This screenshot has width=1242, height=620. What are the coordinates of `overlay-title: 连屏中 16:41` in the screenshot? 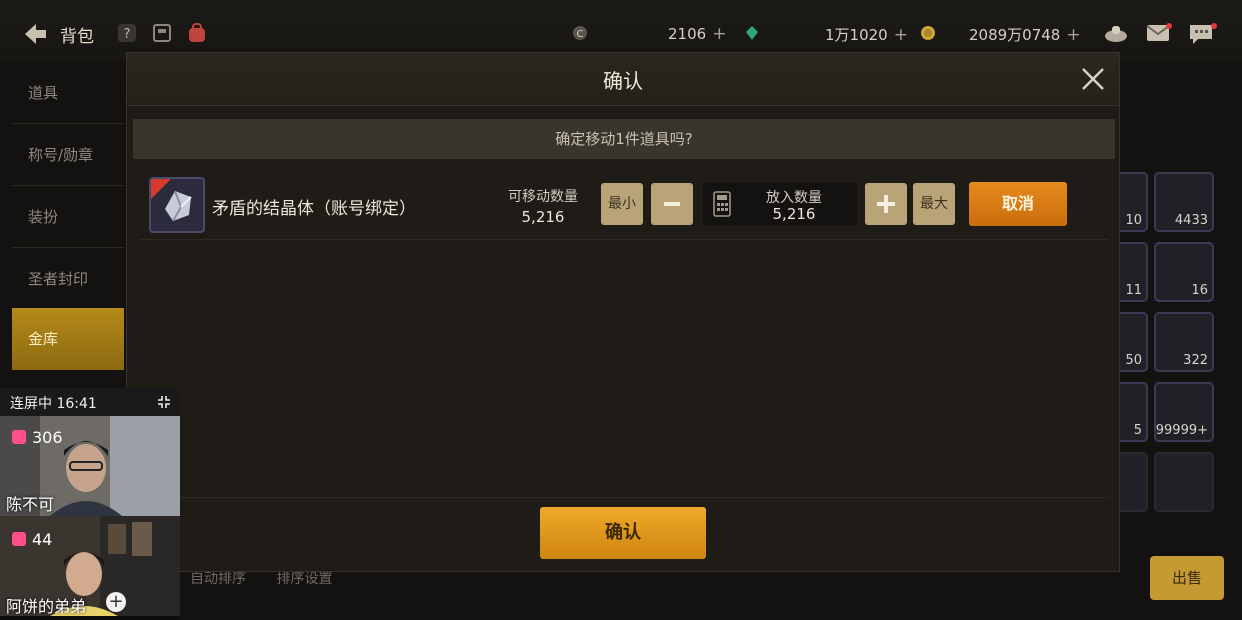 It's located at (53, 404).